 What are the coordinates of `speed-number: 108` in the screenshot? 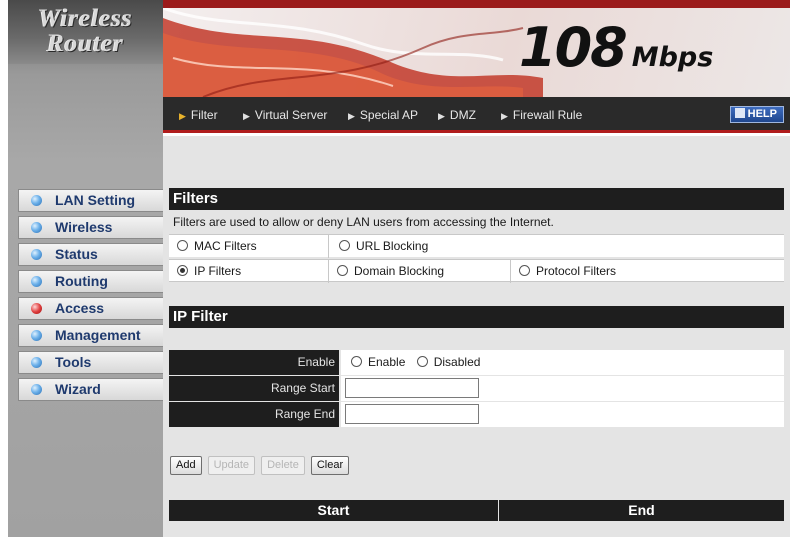 It's located at (573, 47).